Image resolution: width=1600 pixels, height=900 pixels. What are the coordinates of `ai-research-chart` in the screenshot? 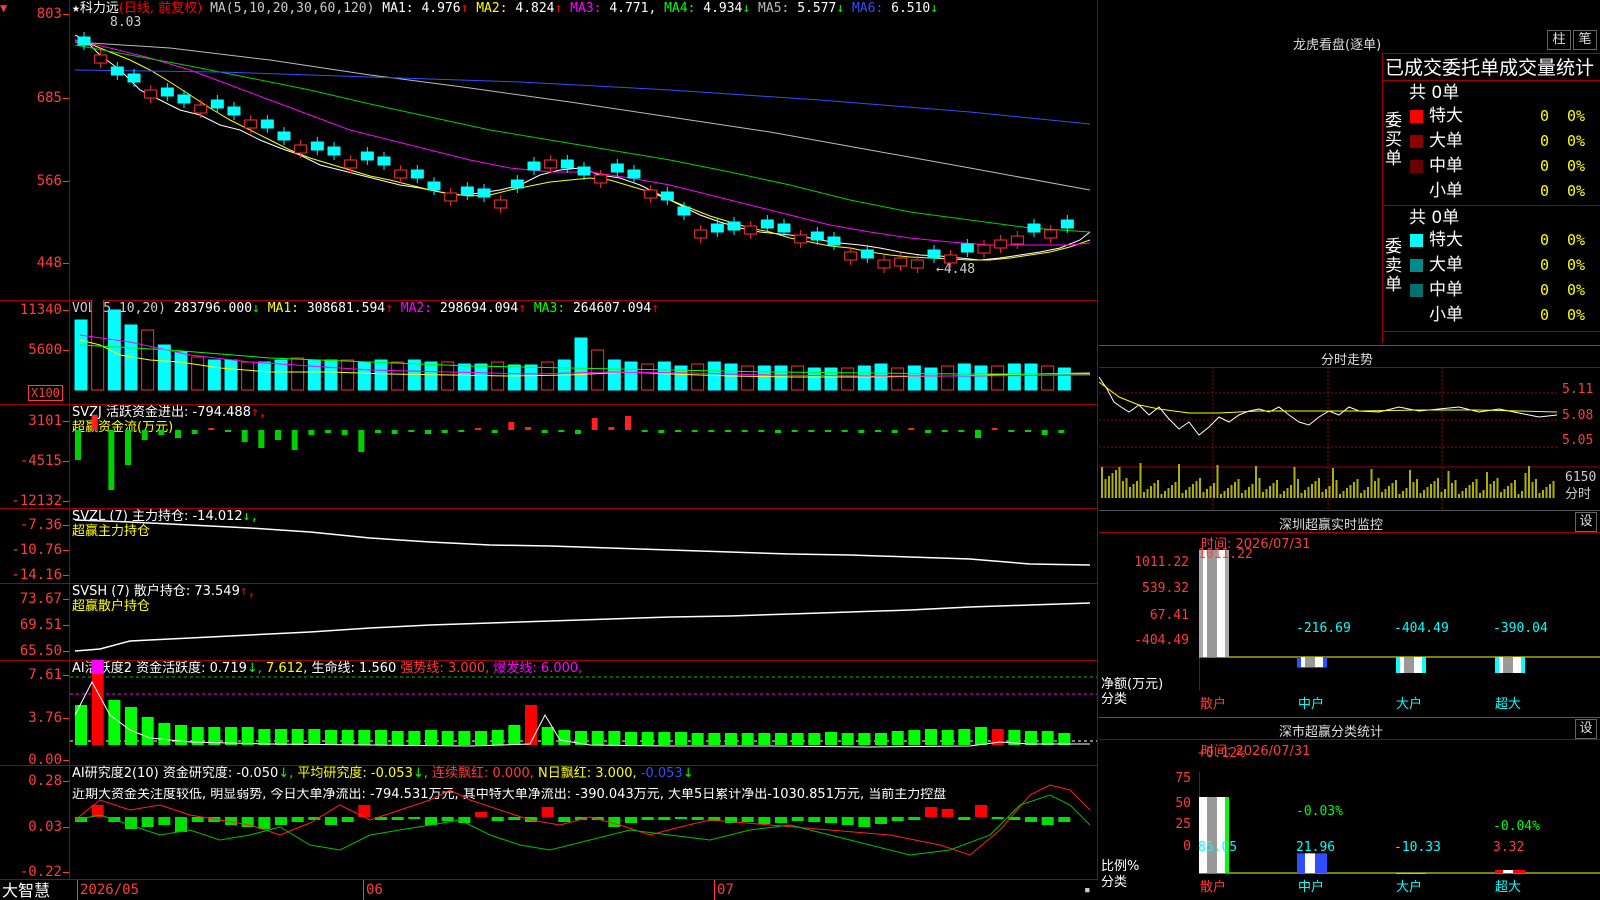 It's located at (583, 822).